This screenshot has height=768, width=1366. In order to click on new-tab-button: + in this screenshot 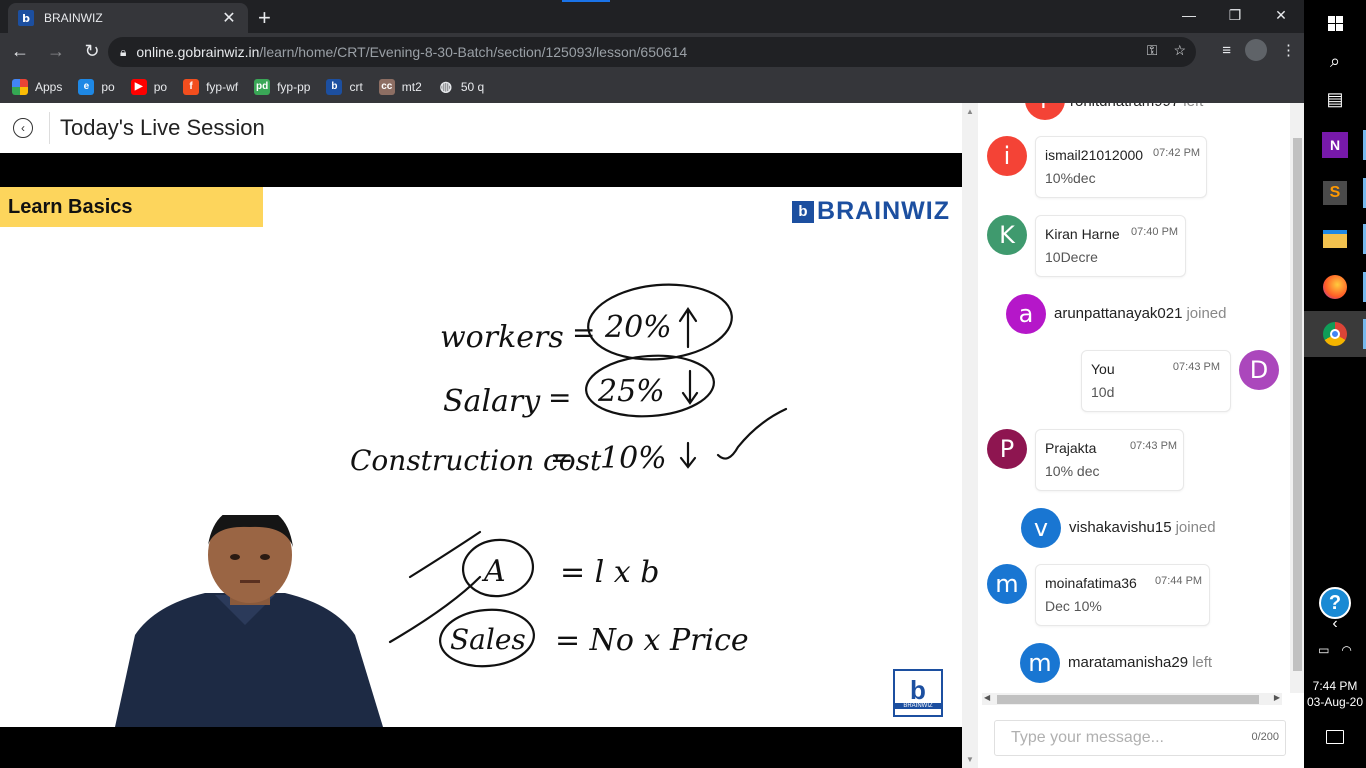, I will do `click(264, 18)`.